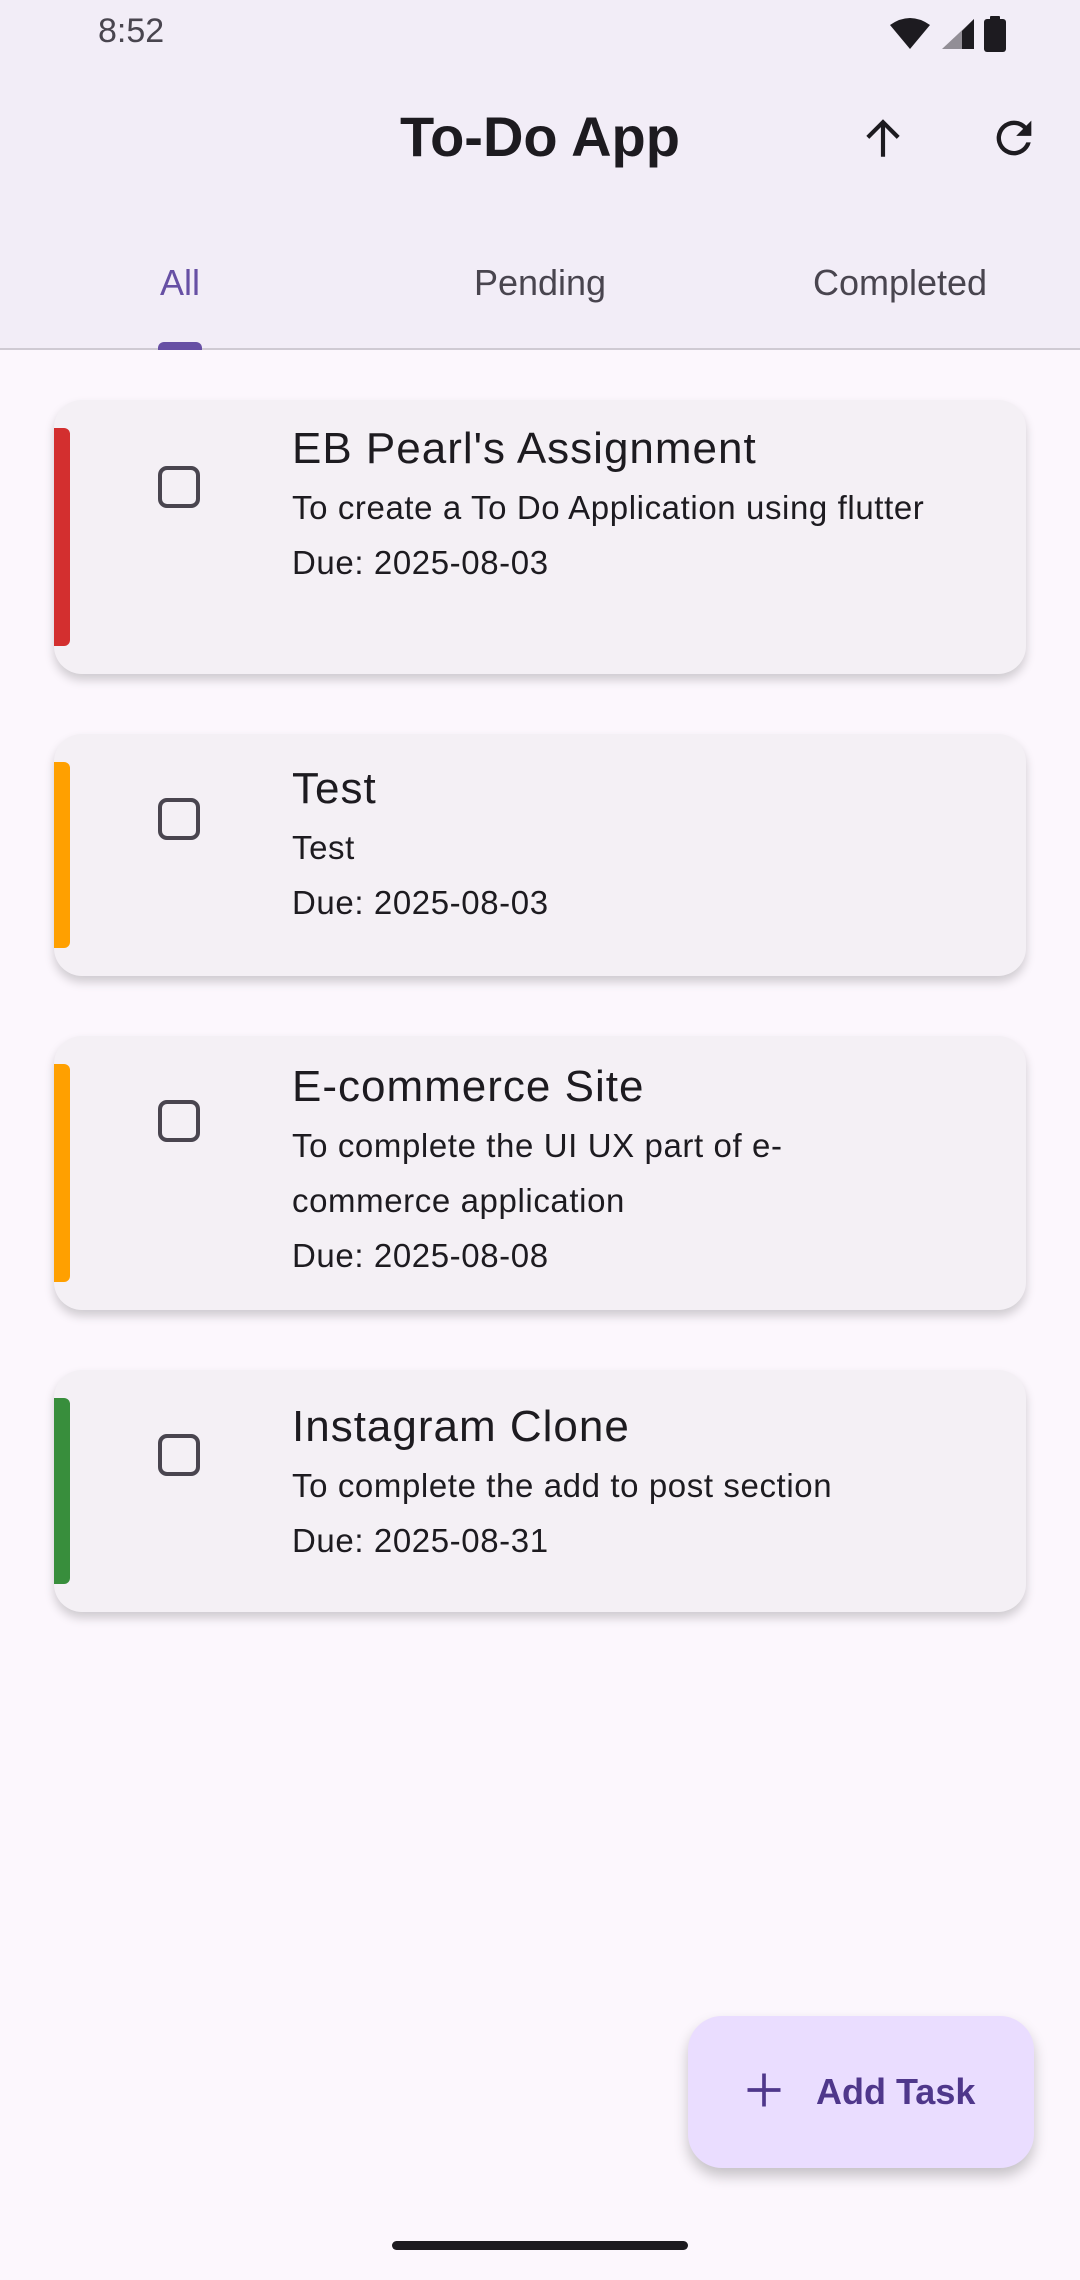 The image size is (1080, 2280). Describe the element at coordinates (540, 136) in the screenshot. I see `page-title: To-Do App` at that location.